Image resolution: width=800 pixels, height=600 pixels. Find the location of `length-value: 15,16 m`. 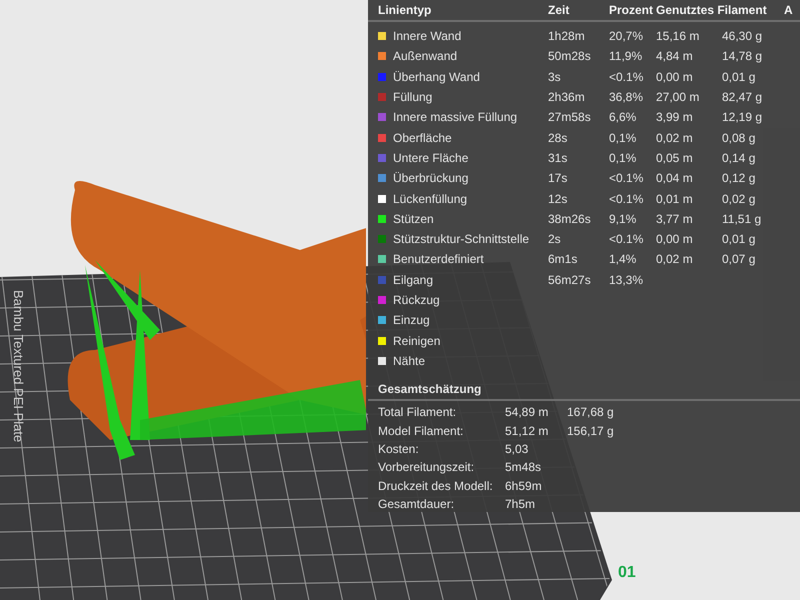

length-value: 15,16 m is located at coordinates (678, 36).